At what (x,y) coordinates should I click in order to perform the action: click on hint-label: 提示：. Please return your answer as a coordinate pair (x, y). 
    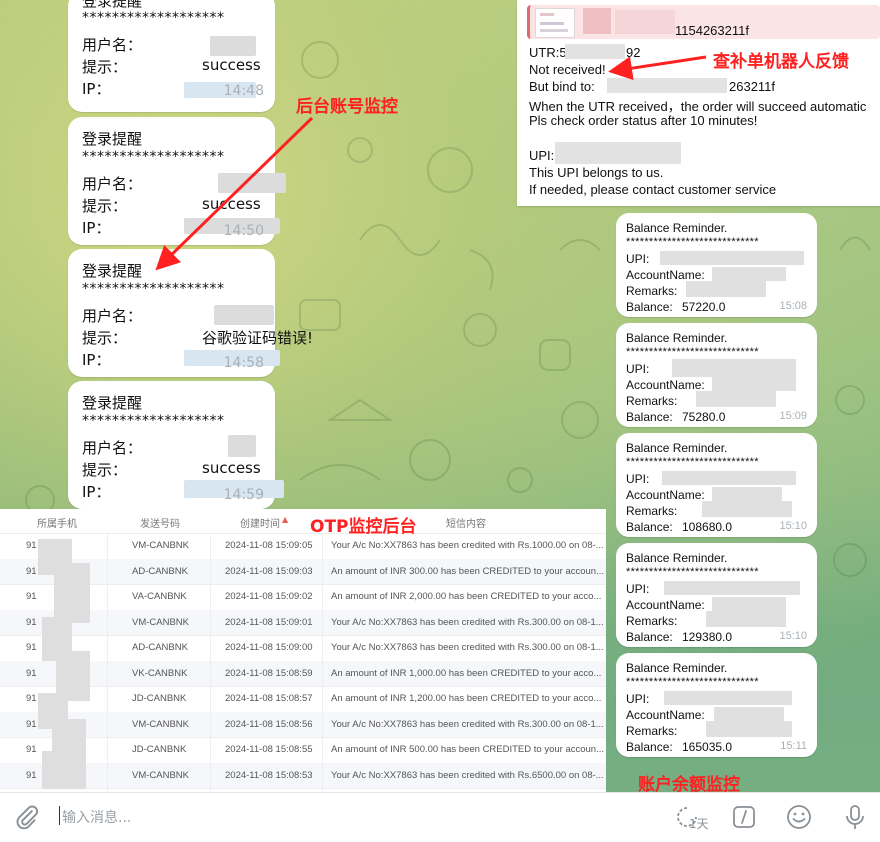
    Looking at the image, I should click on (105, 67).